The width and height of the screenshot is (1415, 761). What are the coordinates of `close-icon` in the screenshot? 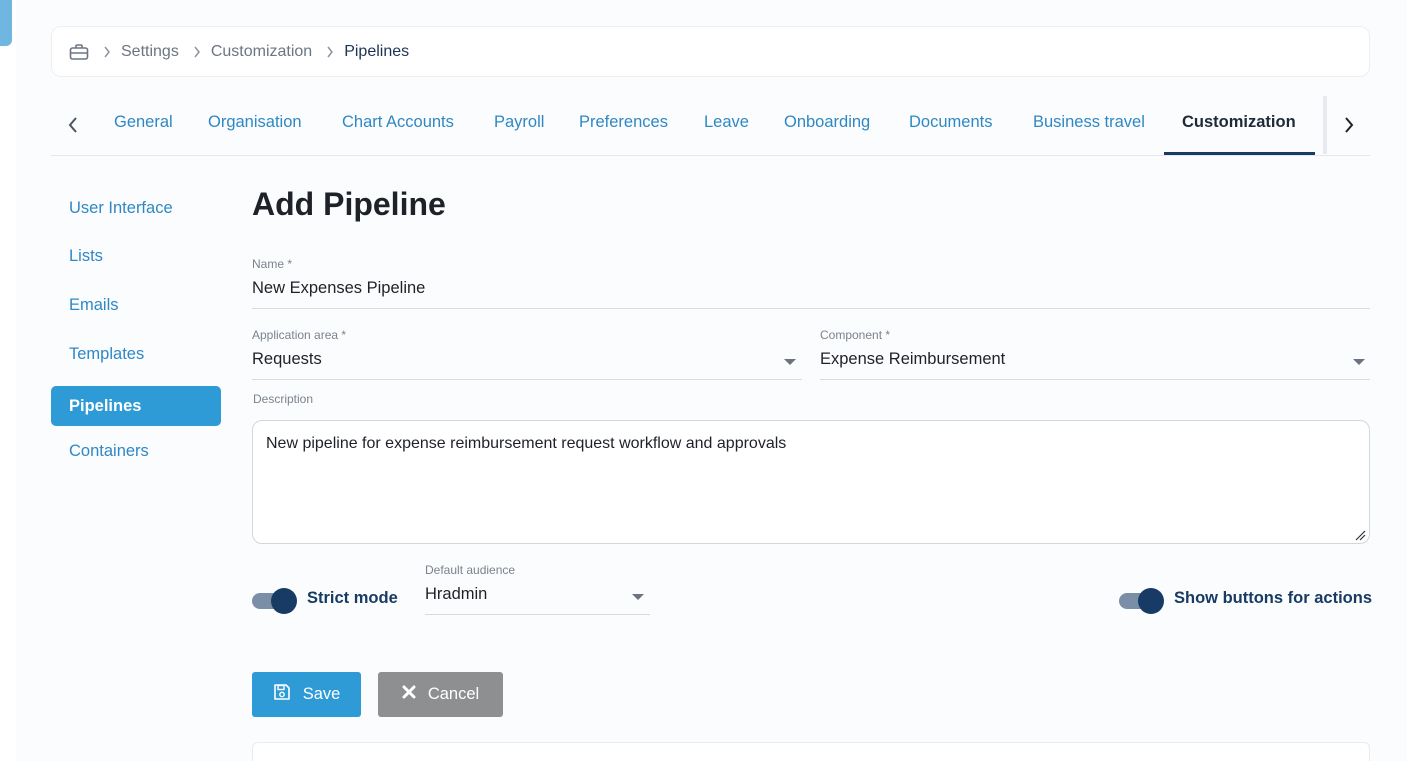 It's located at (409, 694).